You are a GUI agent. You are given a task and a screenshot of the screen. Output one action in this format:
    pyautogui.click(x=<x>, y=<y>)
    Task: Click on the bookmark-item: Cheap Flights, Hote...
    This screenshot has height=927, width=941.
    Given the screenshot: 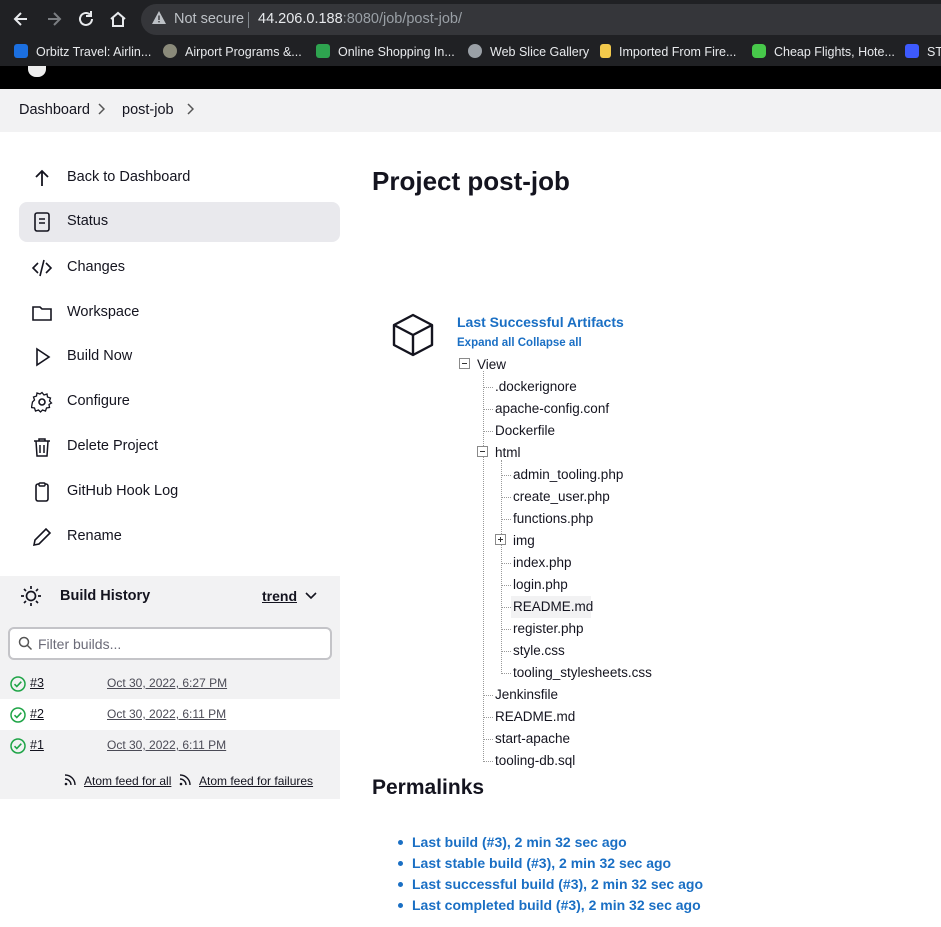 What is the action you would take?
    pyautogui.click(x=823, y=51)
    